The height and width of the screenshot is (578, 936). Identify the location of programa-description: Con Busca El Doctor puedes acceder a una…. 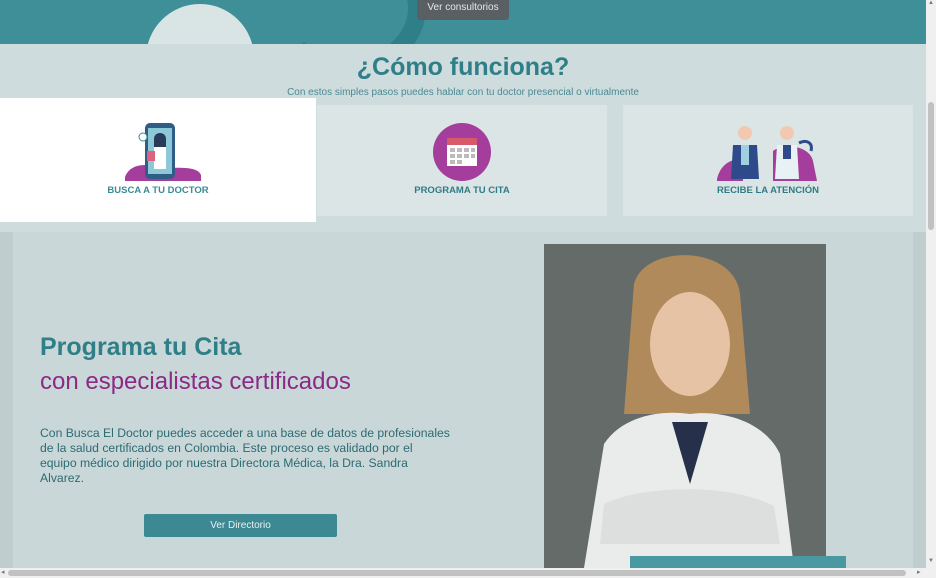
(245, 455).